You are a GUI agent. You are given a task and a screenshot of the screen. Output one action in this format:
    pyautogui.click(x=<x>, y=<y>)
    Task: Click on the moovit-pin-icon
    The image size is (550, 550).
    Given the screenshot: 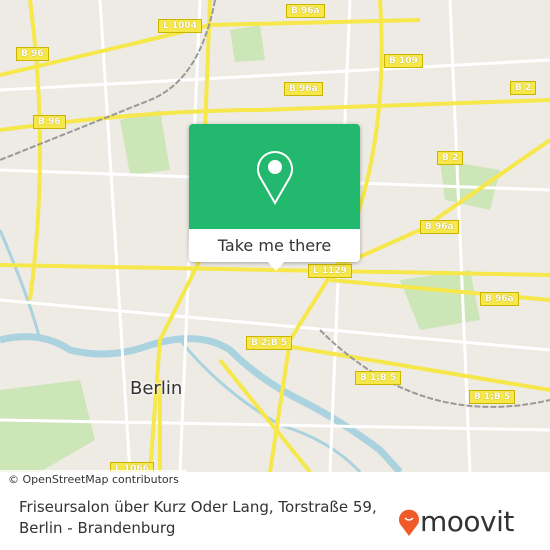 What is the action you would take?
    pyautogui.click(x=409, y=522)
    